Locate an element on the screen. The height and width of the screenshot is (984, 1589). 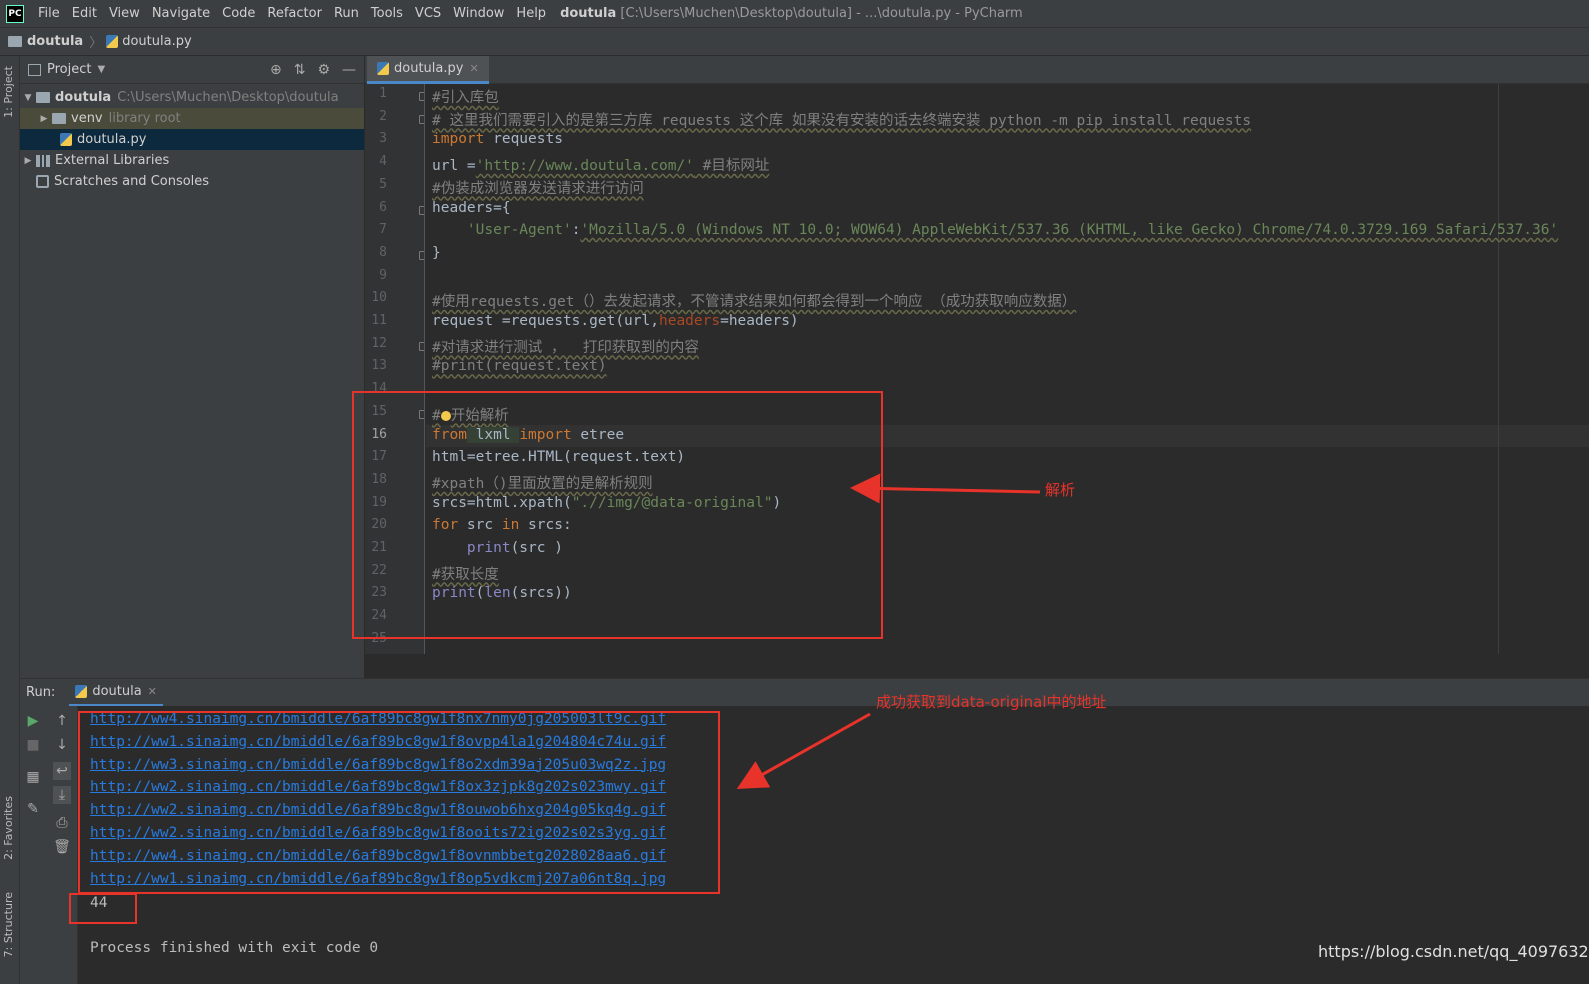
annotation-parse-label: 解析 is located at coordinates (1060, 490).